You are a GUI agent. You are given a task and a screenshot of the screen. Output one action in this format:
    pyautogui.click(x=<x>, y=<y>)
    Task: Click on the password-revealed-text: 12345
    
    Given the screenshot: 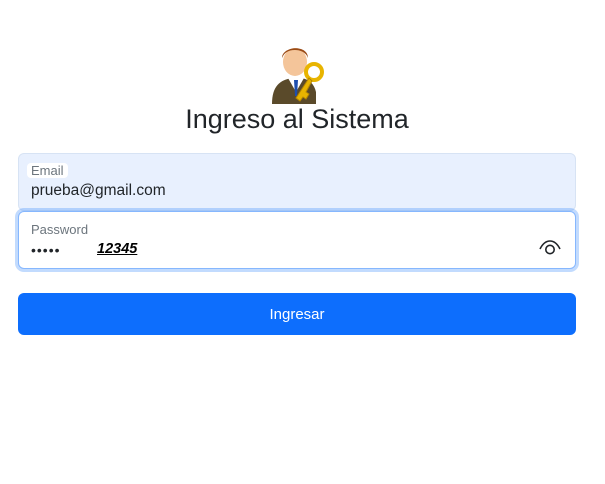 What is the action you would take?
    pyautogui.click(x=117, y=249)
    